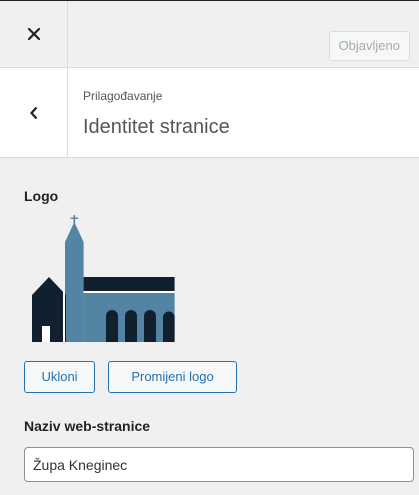 Image resolution: width=419 pixels, height=495 pixels. Describe the element at coordinates (172, 377) in the screenshot. I see `change-logo-button: Promijeni logo` at that location.